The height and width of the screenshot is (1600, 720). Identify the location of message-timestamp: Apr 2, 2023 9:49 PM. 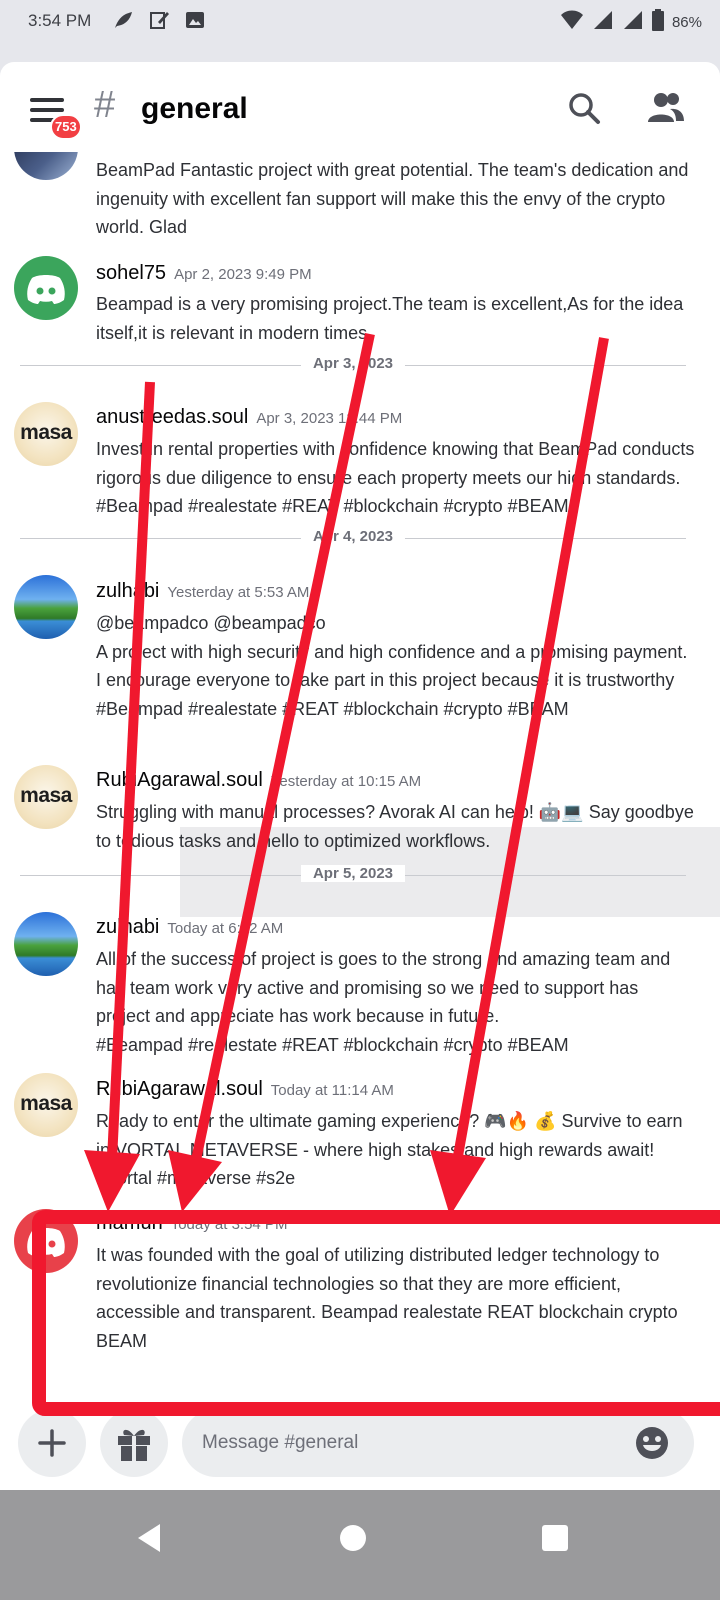
(243, 274).